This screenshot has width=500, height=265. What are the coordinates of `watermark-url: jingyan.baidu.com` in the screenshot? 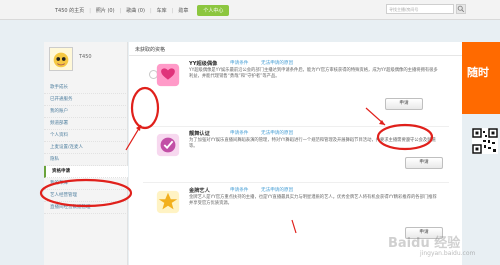 It's located at (448, 253).